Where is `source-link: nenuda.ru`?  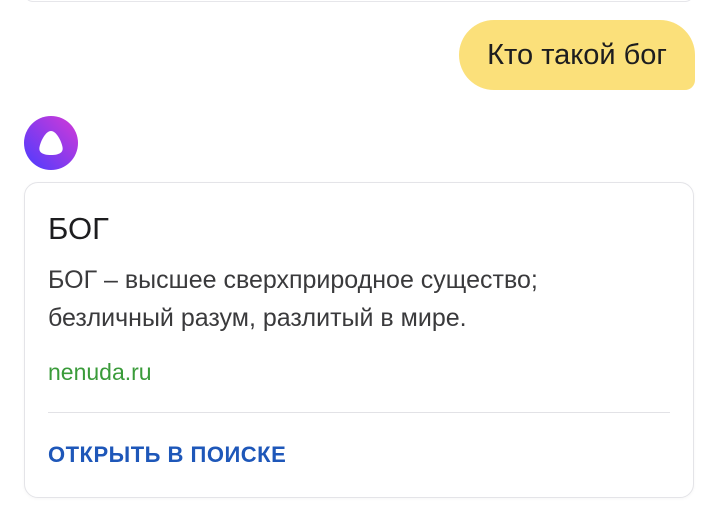 source-link: nenuda.ru is located at coordinates (100, 372).